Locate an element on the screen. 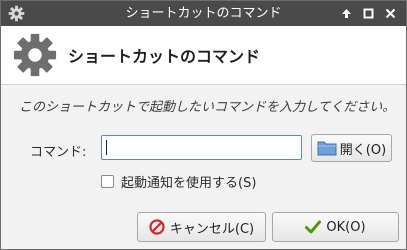 The height and width of the screenshot is (250, 407). cancel-icon is located at coordinates (157, 227).